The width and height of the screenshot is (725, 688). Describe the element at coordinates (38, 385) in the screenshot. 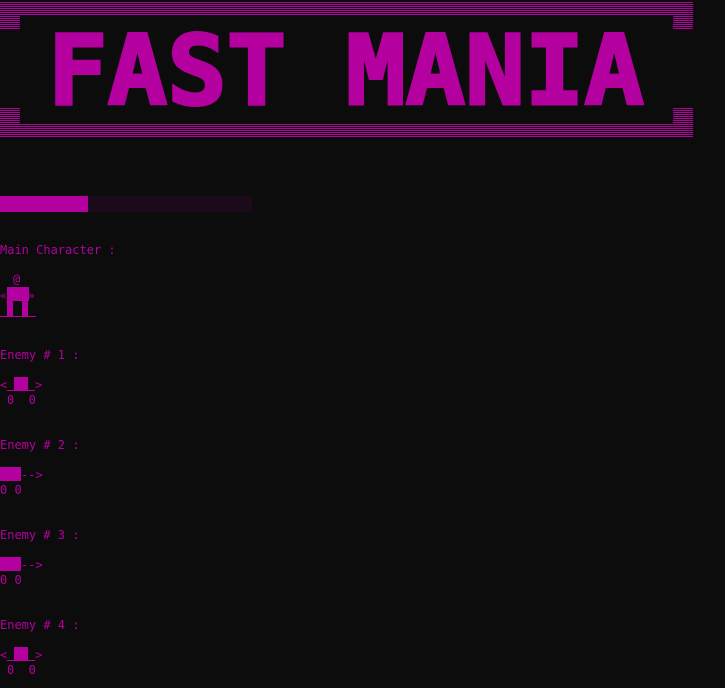

I see `enemy-1-right-claw: >` at that location.